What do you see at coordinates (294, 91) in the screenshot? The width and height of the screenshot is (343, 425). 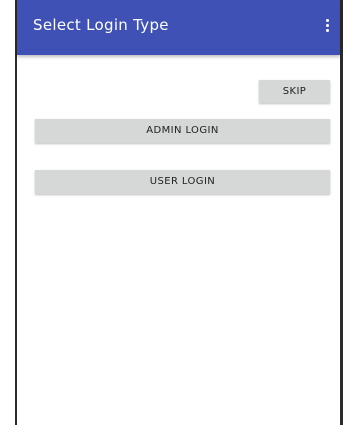 I see `skip-button: SKIP` at bounding box center [294, 91].